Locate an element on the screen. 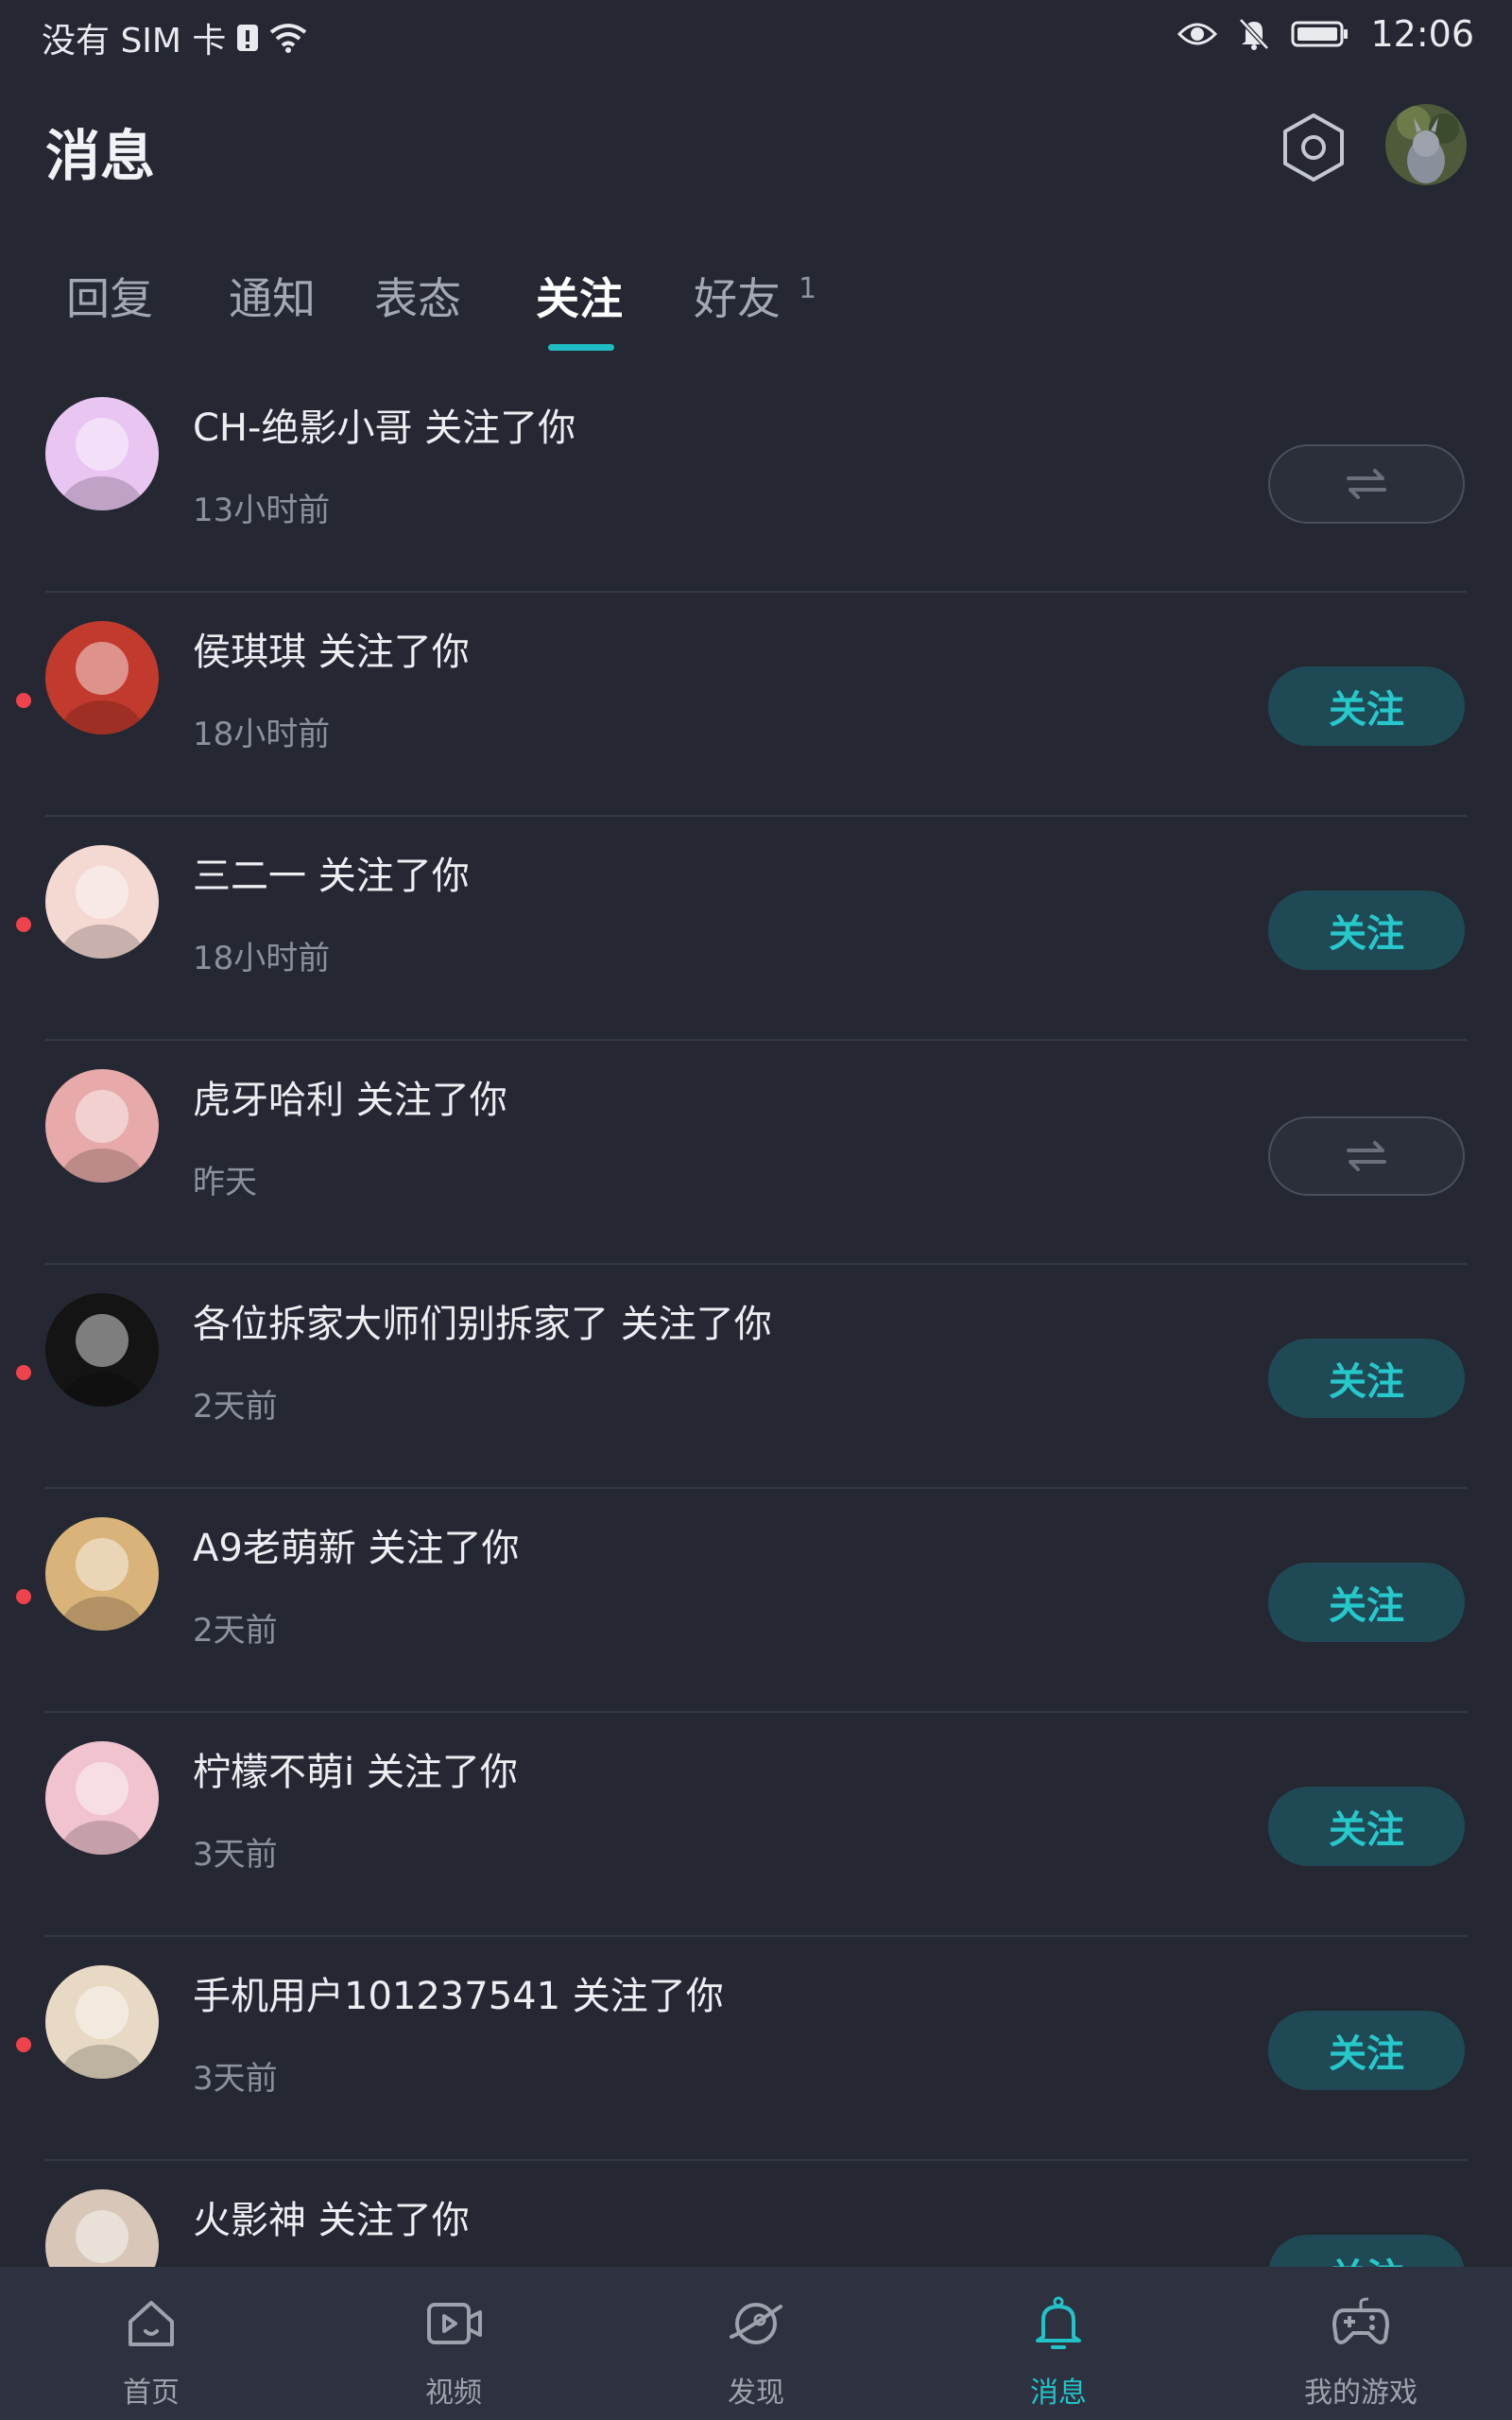 This screenshot has height=2420, width=1512. nav-my-games-label: 我的游戏 is located at coordinates (1361, 2394).